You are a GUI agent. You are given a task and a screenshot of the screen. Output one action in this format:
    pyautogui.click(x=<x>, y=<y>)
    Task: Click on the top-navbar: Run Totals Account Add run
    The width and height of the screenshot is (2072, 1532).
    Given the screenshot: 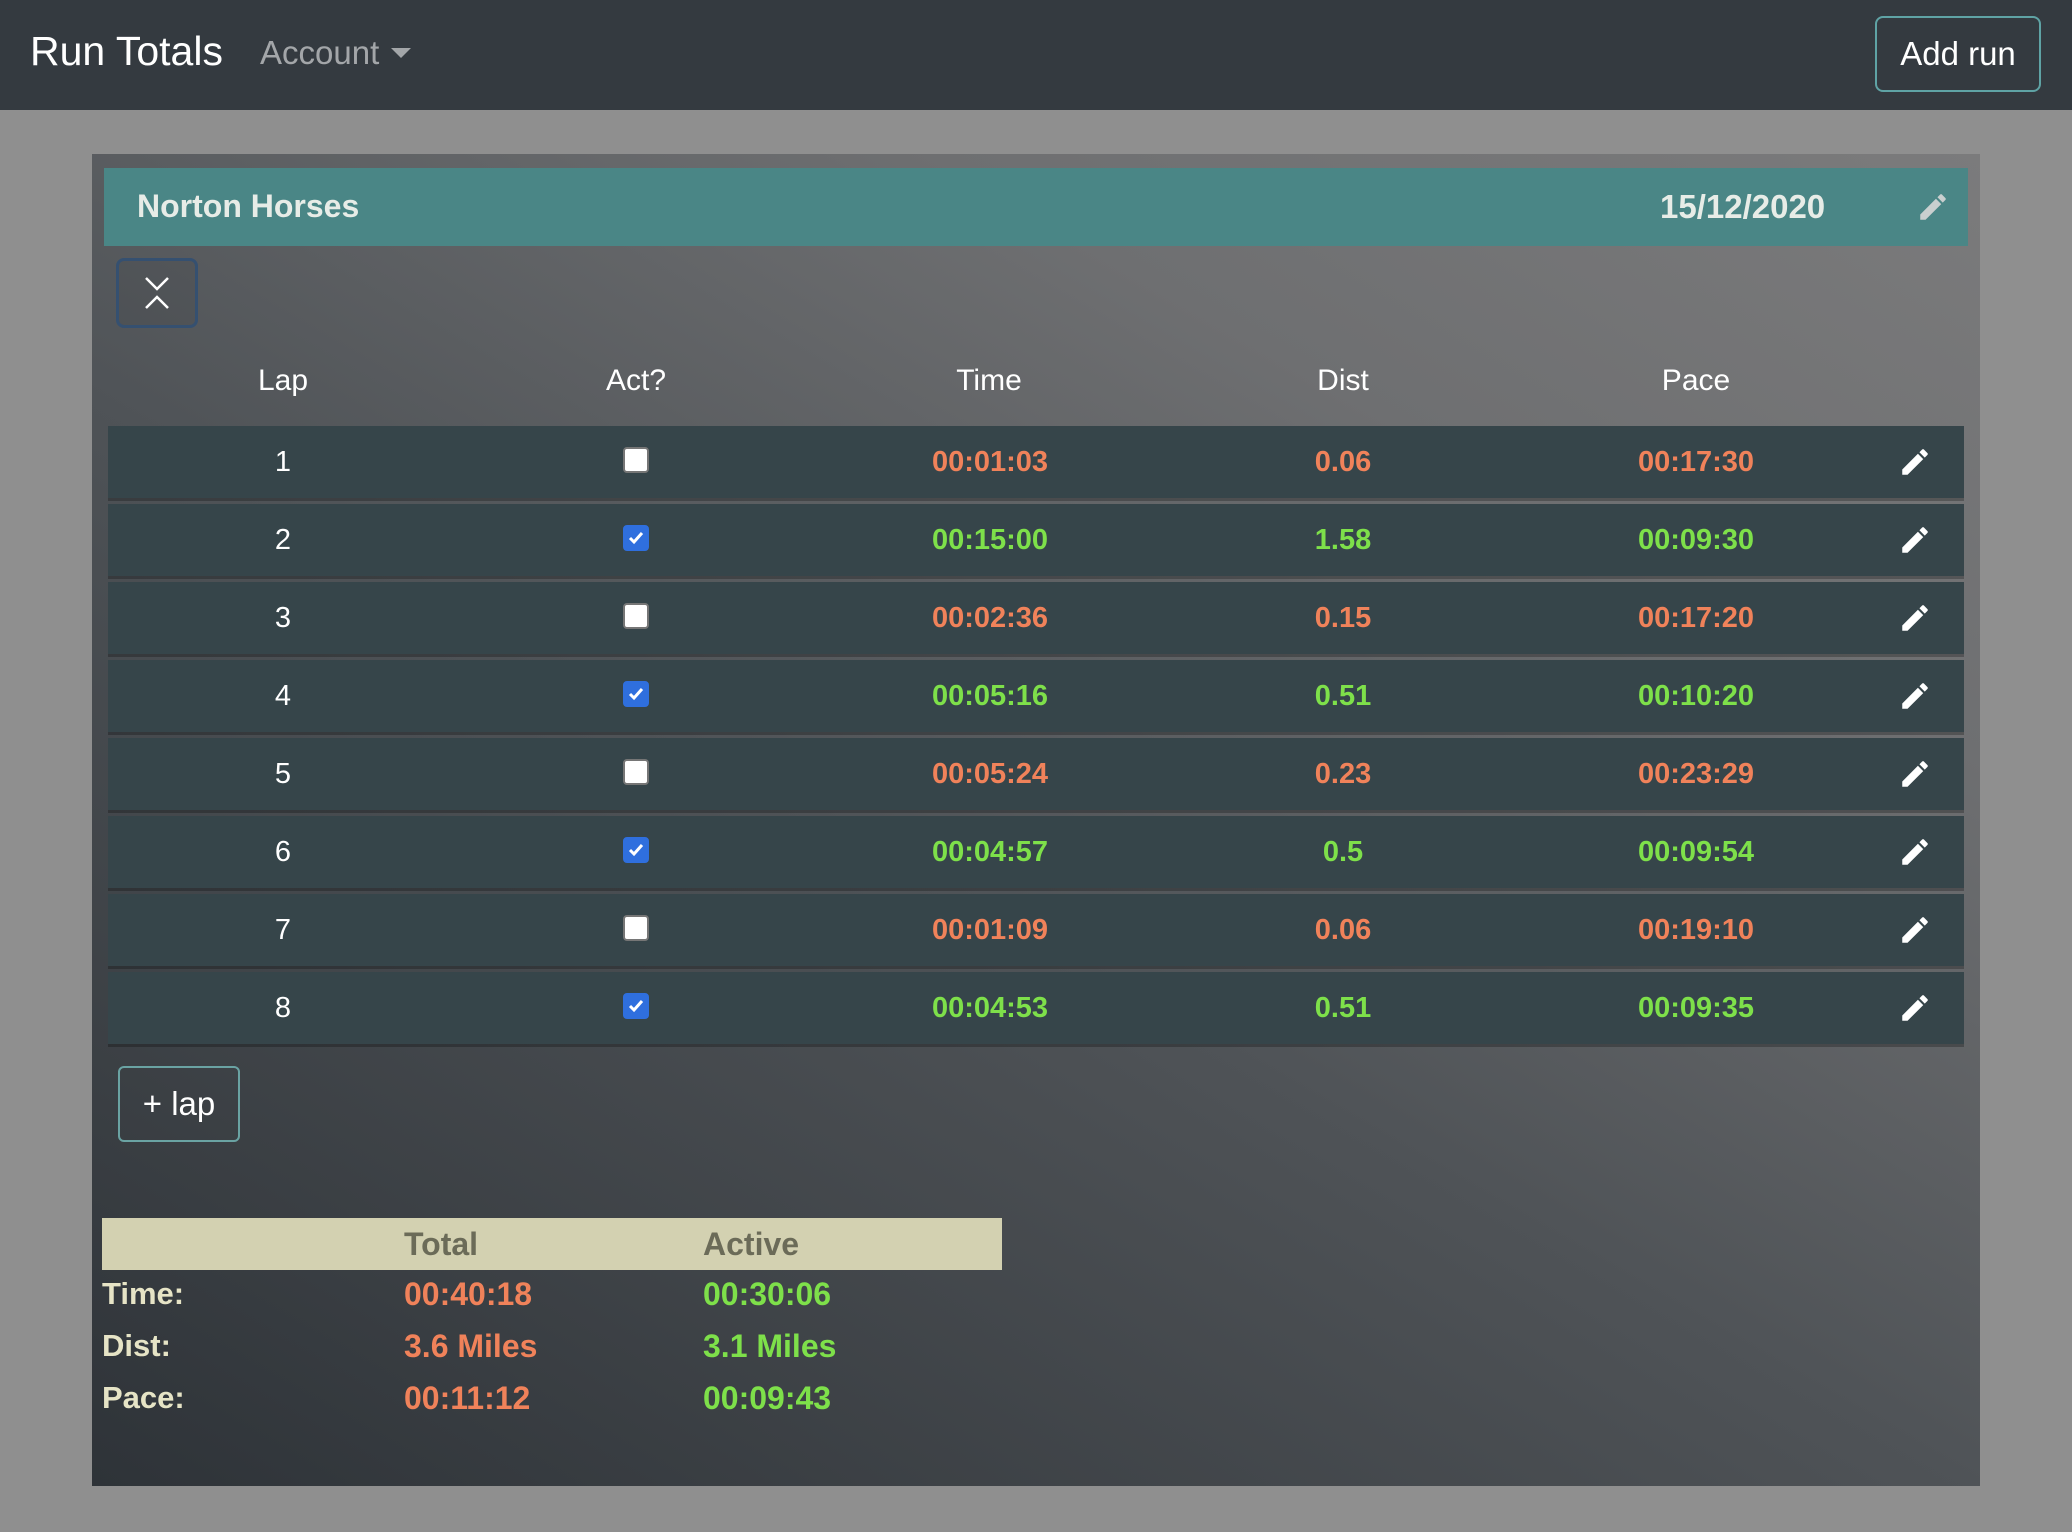 What is the action you would take?
    pyautogui.click(x=1036, y=55)
    